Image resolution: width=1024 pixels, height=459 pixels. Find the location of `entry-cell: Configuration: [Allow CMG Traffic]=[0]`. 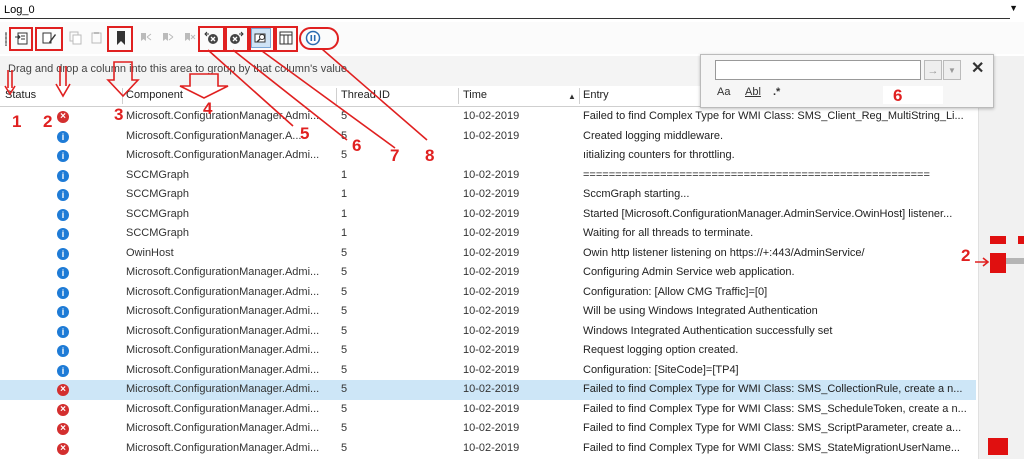

entry-cell: Configuration: [Allow CMG Traffic]=[0] is located at coordinates (675, 291).